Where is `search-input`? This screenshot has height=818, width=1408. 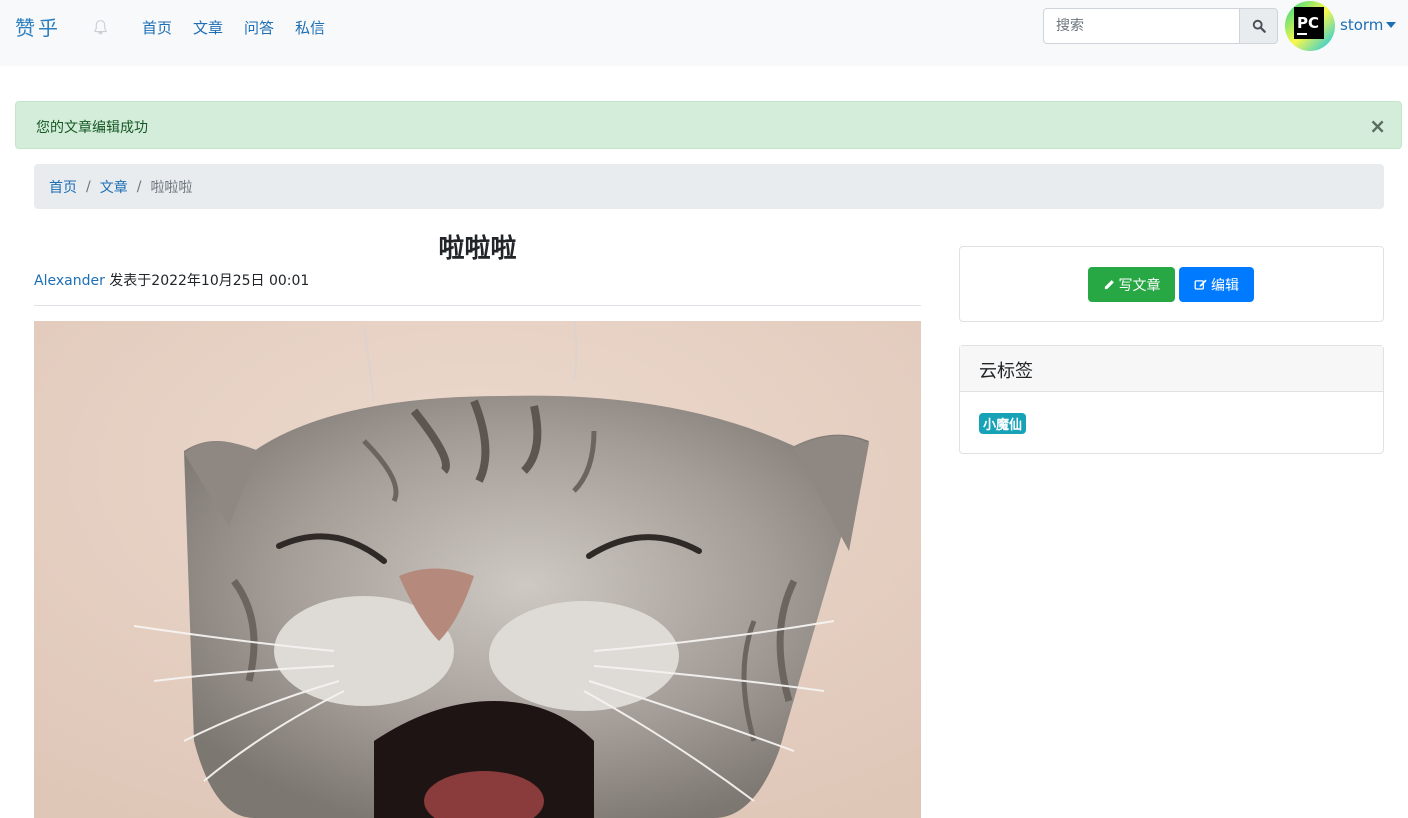
search-input is located at coordinates (1141, 26).